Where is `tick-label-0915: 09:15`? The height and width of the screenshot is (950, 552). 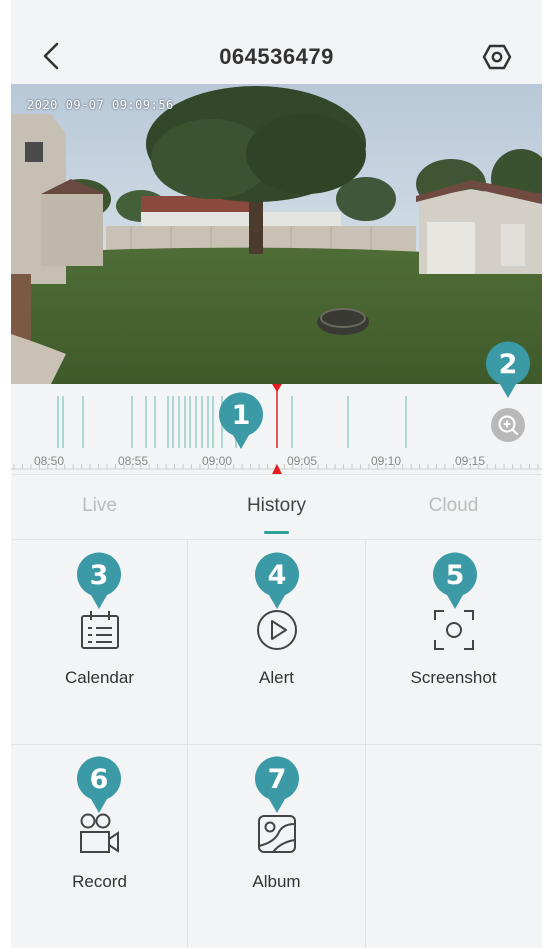 tick-label-0915: 09:15 is located at coordinates (470, 461).